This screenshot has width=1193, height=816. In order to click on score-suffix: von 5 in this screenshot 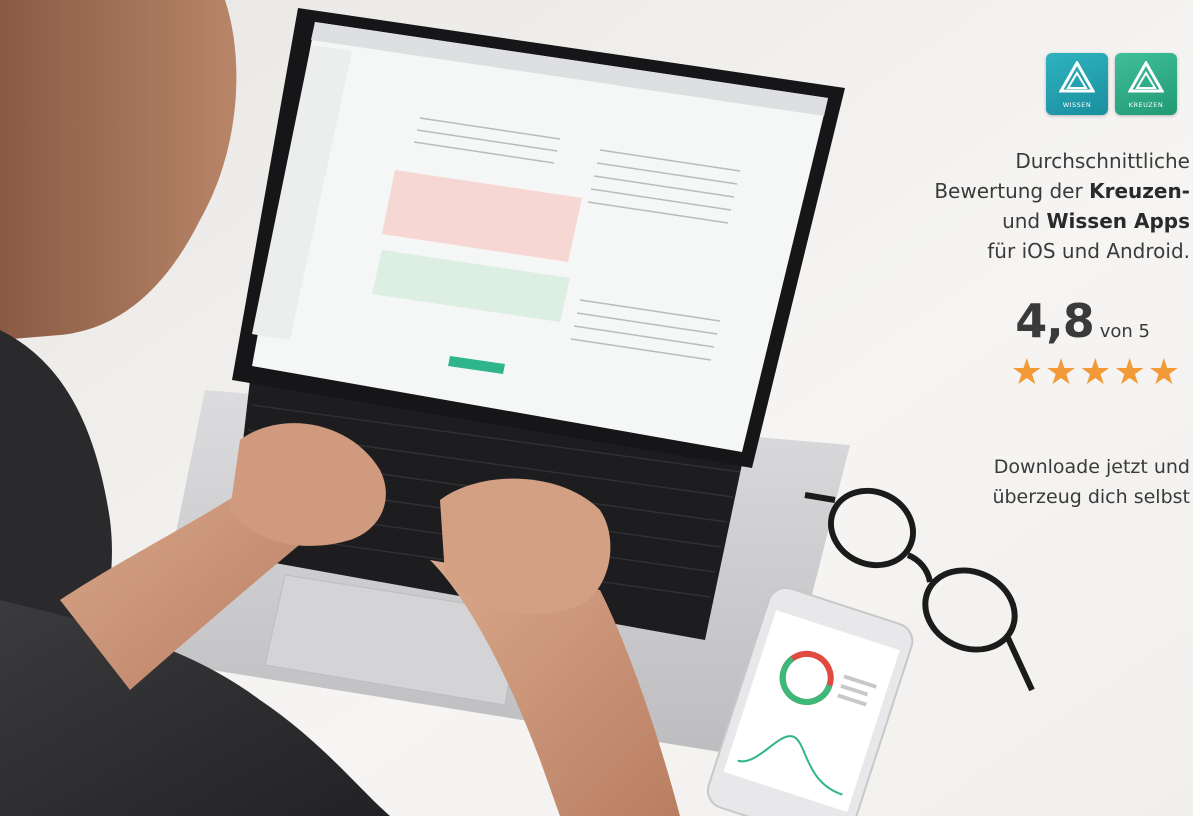, I will do `click(1124, 331)`.